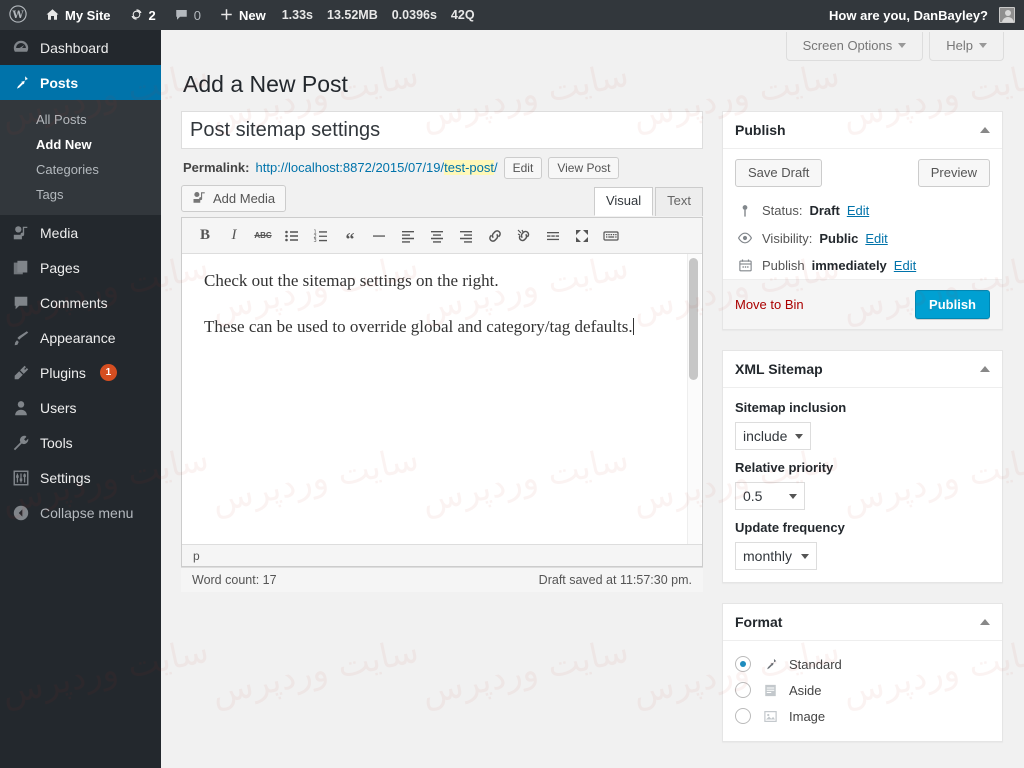 Image resolution: width=1024 pixels, height=768 pixels. I want to click on tab-text: Text, so click(679, 201).